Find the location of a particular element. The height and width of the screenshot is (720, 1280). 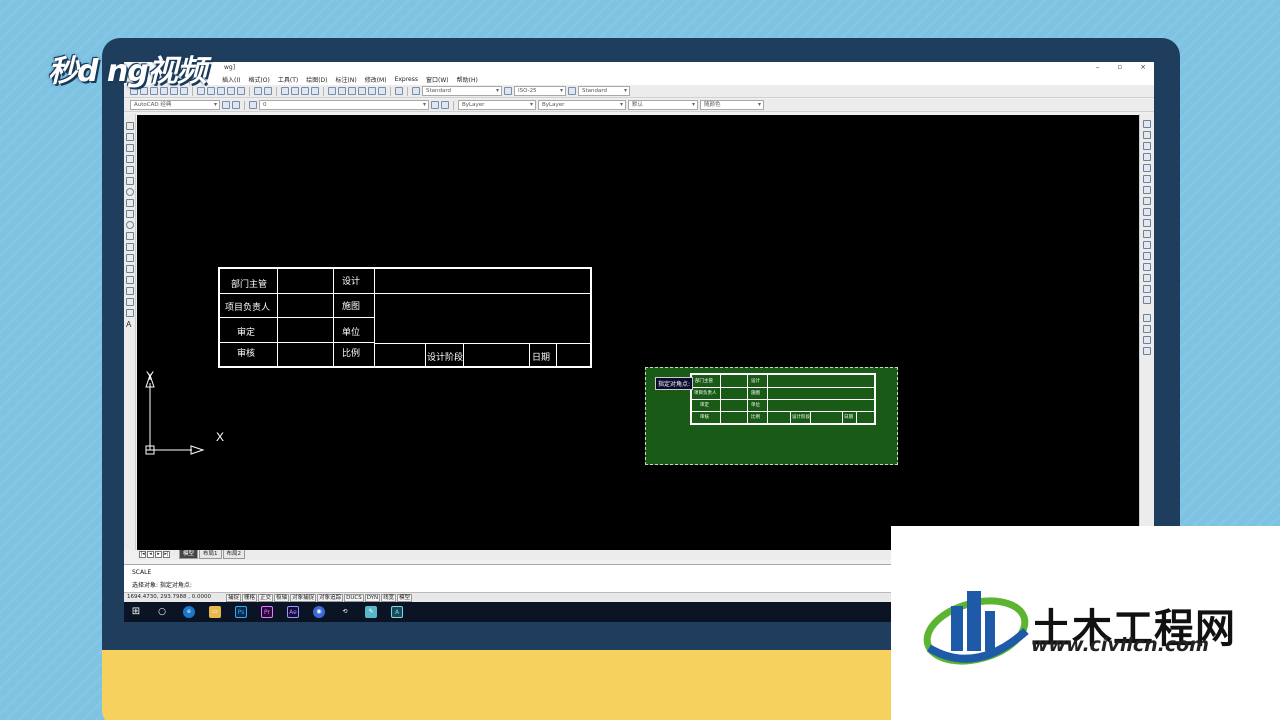

pan-icon is located at coordinates (285, 91).